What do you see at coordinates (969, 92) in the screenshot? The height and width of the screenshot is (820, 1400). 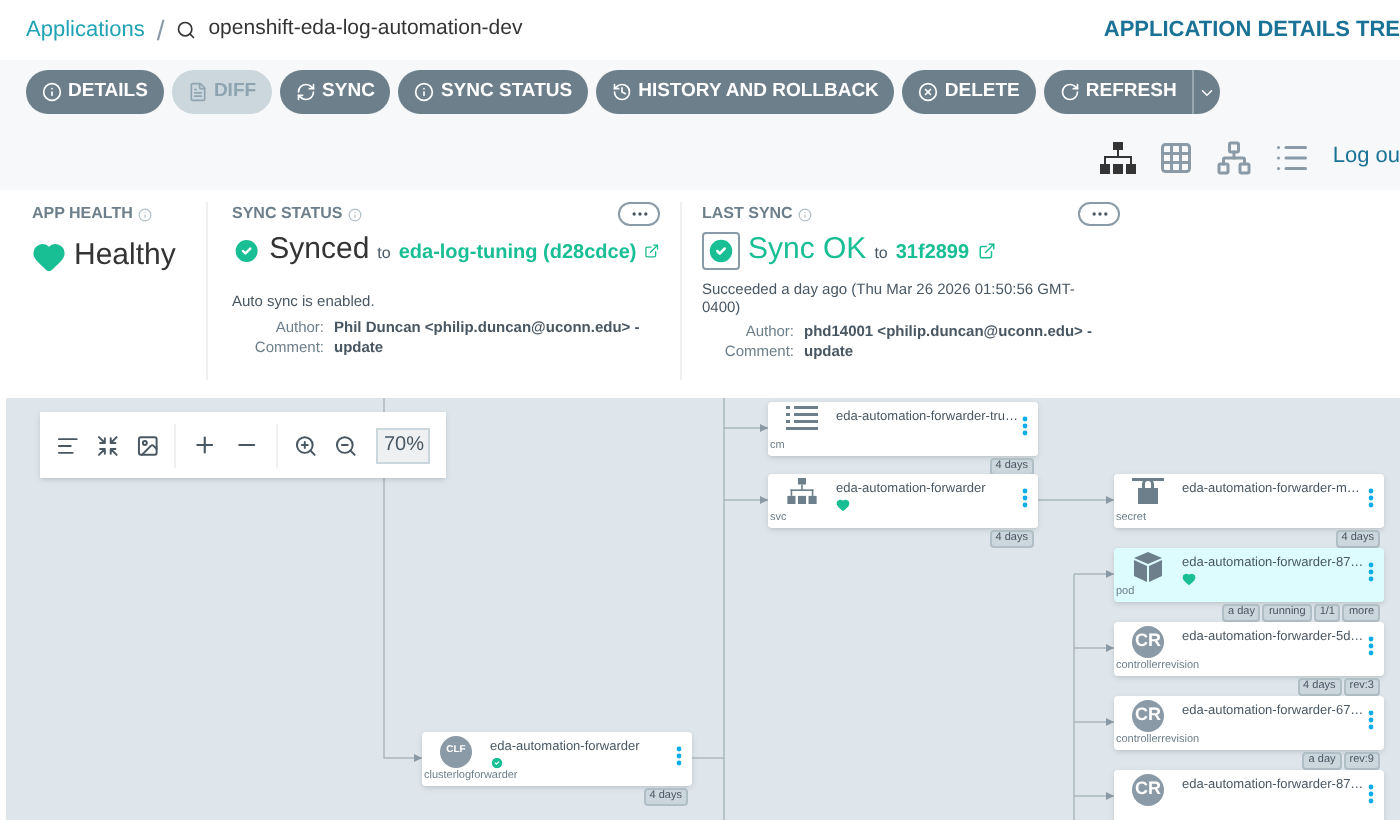 I see `toolbar-button: DELETE` at bounding box center [969, 92].